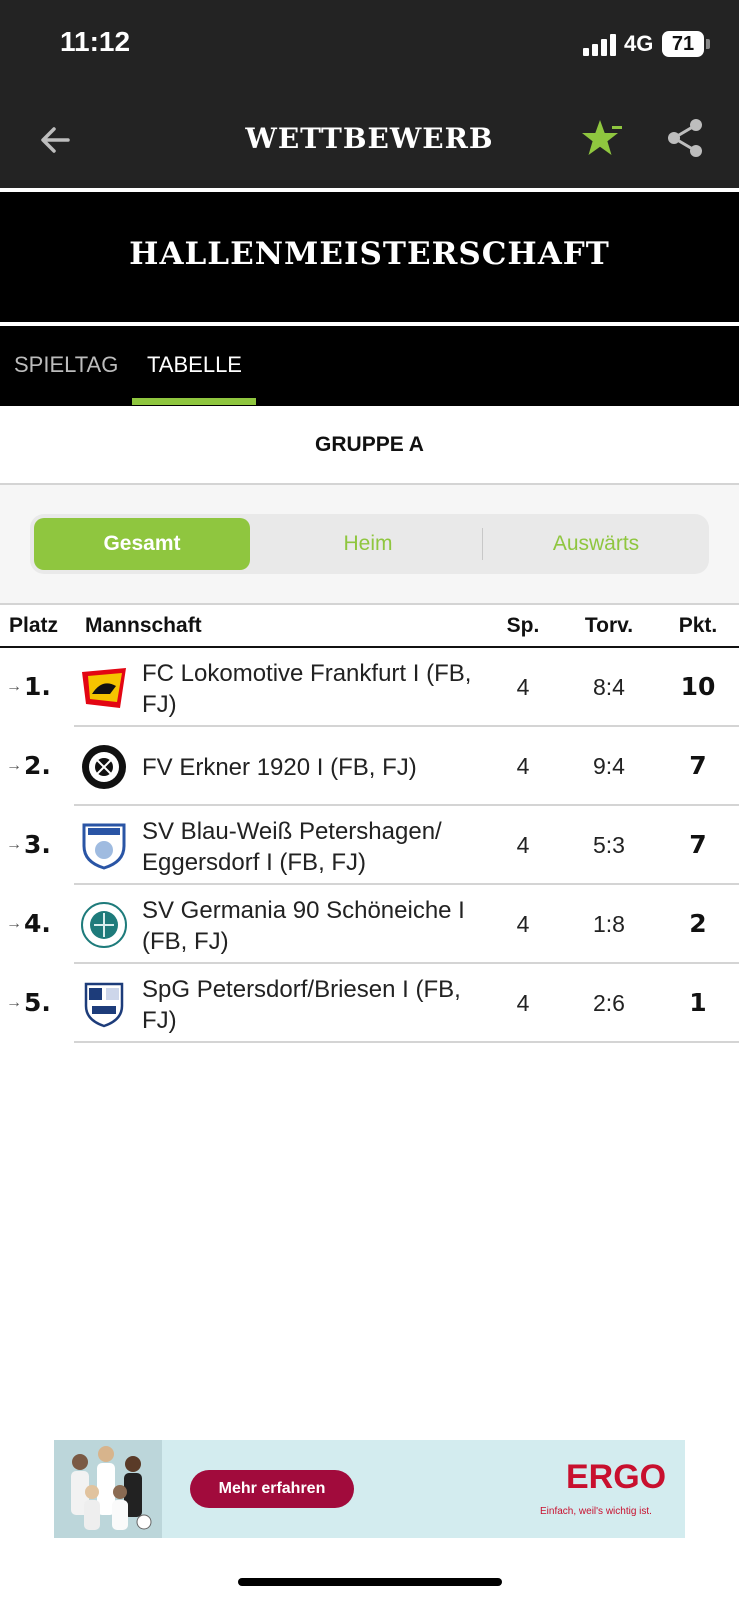 This screenshot has height=1600, width=739. What do you see at coordinates (194, 365) in the screenshot?
I see `tab-tabelle: TABELLE` at bounding box center [194, 365].